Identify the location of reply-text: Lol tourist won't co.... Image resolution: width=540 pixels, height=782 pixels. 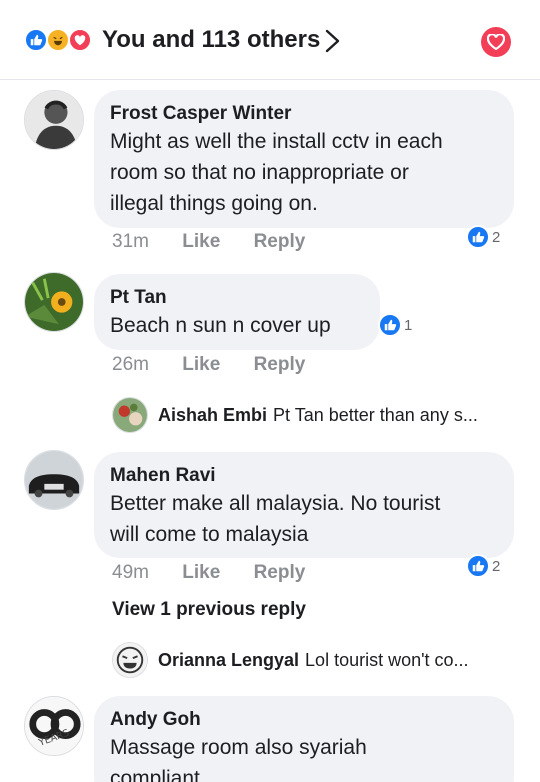
(387, 659).